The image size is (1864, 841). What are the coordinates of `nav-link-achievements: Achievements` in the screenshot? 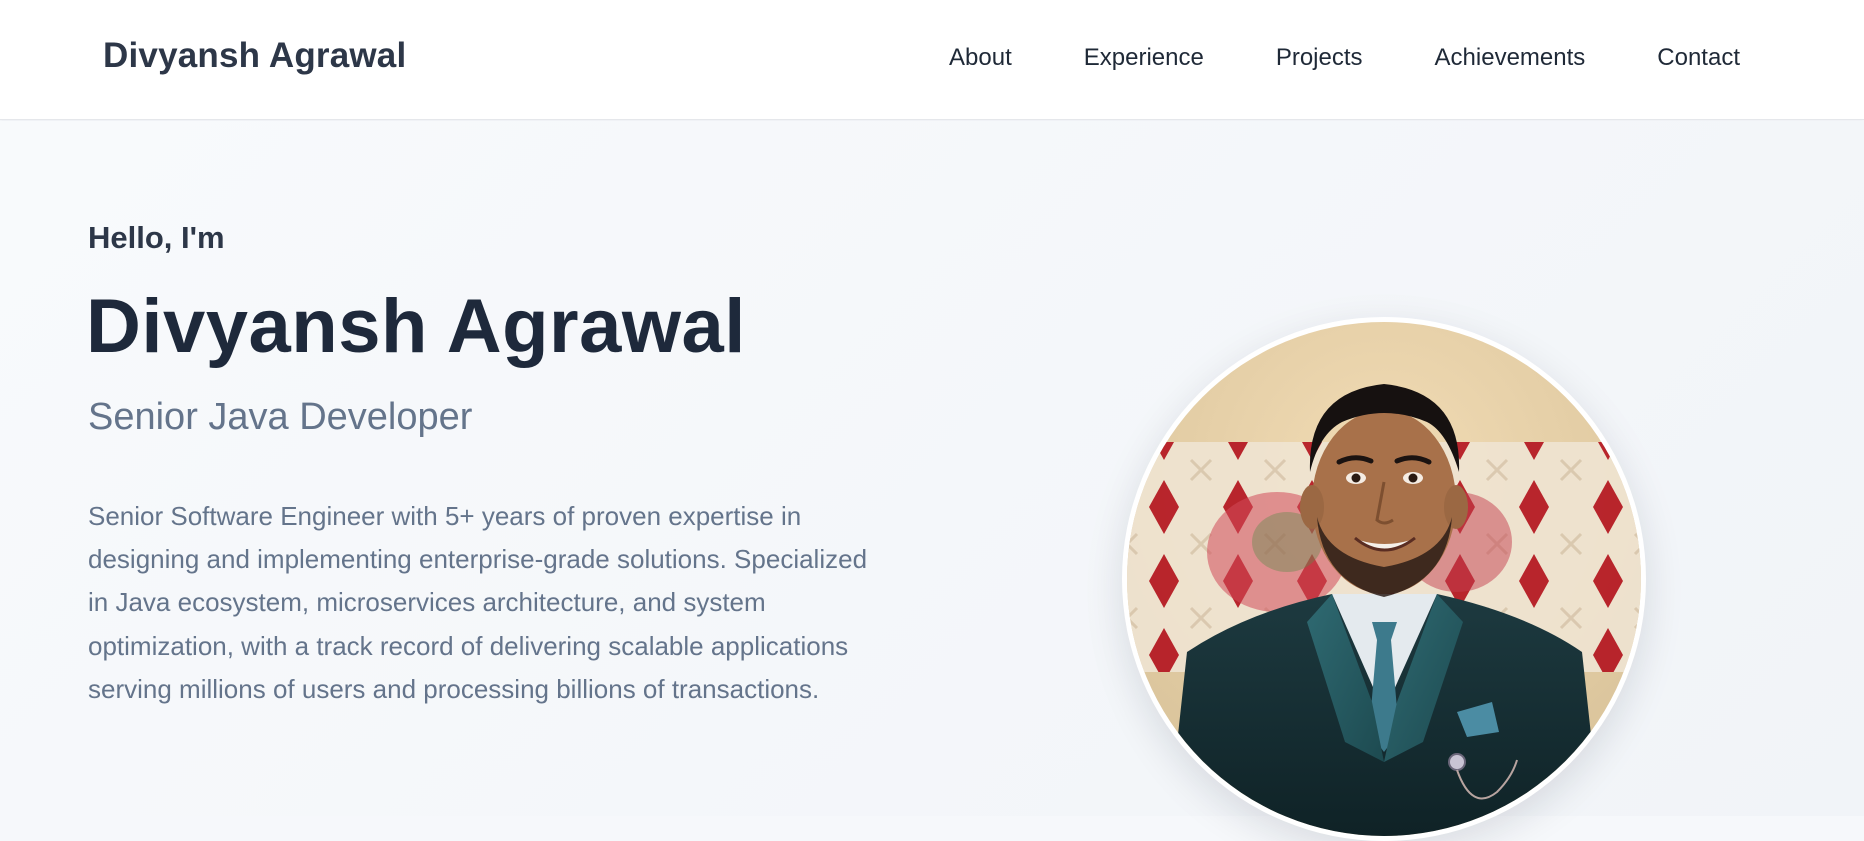 It's located at (1510, 58).